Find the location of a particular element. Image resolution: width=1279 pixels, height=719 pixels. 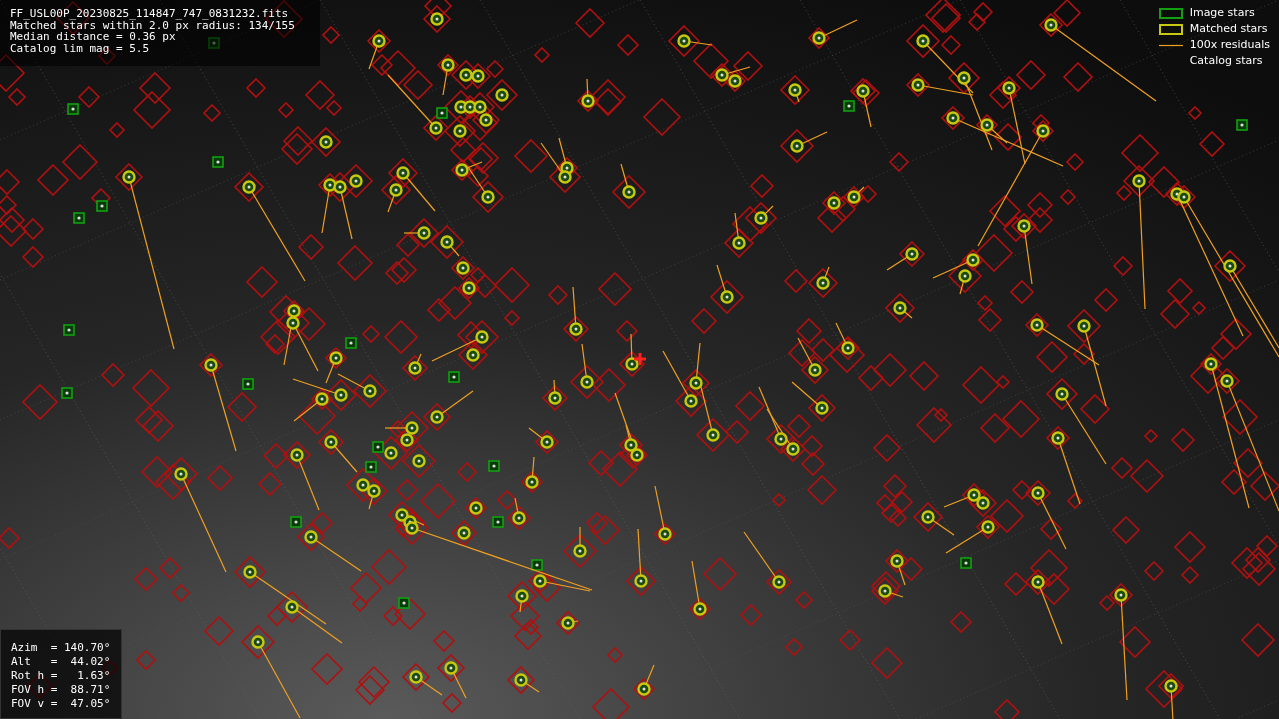

legend-label: Catalog stars is located at coordinates (1226, 61).